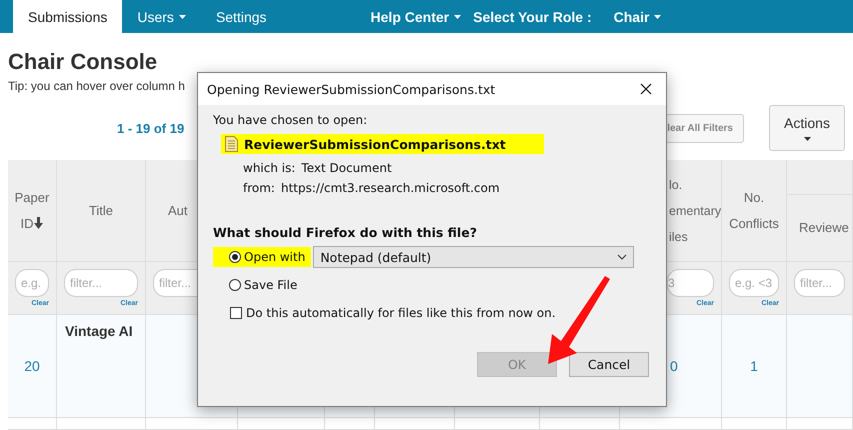 Image resolution: width=853 pixels, height=430 pixels. What do you see at coordinates (824, 228) in the screenshot?
I see `column-header: Reviewe` at bounding box center [824, 228].